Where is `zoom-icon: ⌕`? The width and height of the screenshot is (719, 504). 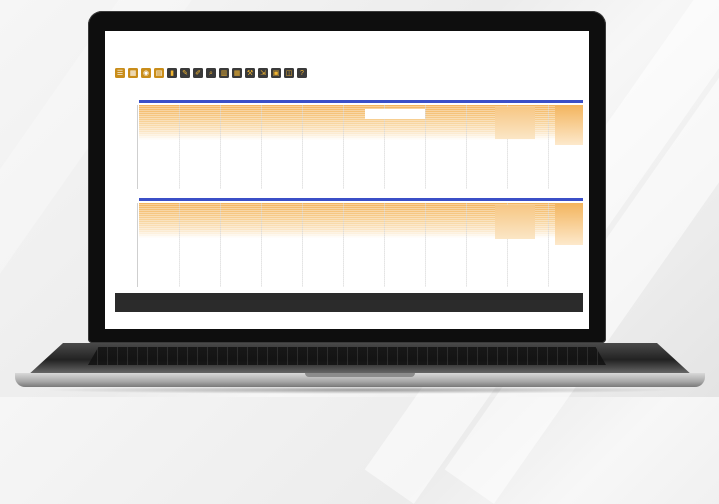 zoom-icon: ⌕ is located at coordinates (211, 73).